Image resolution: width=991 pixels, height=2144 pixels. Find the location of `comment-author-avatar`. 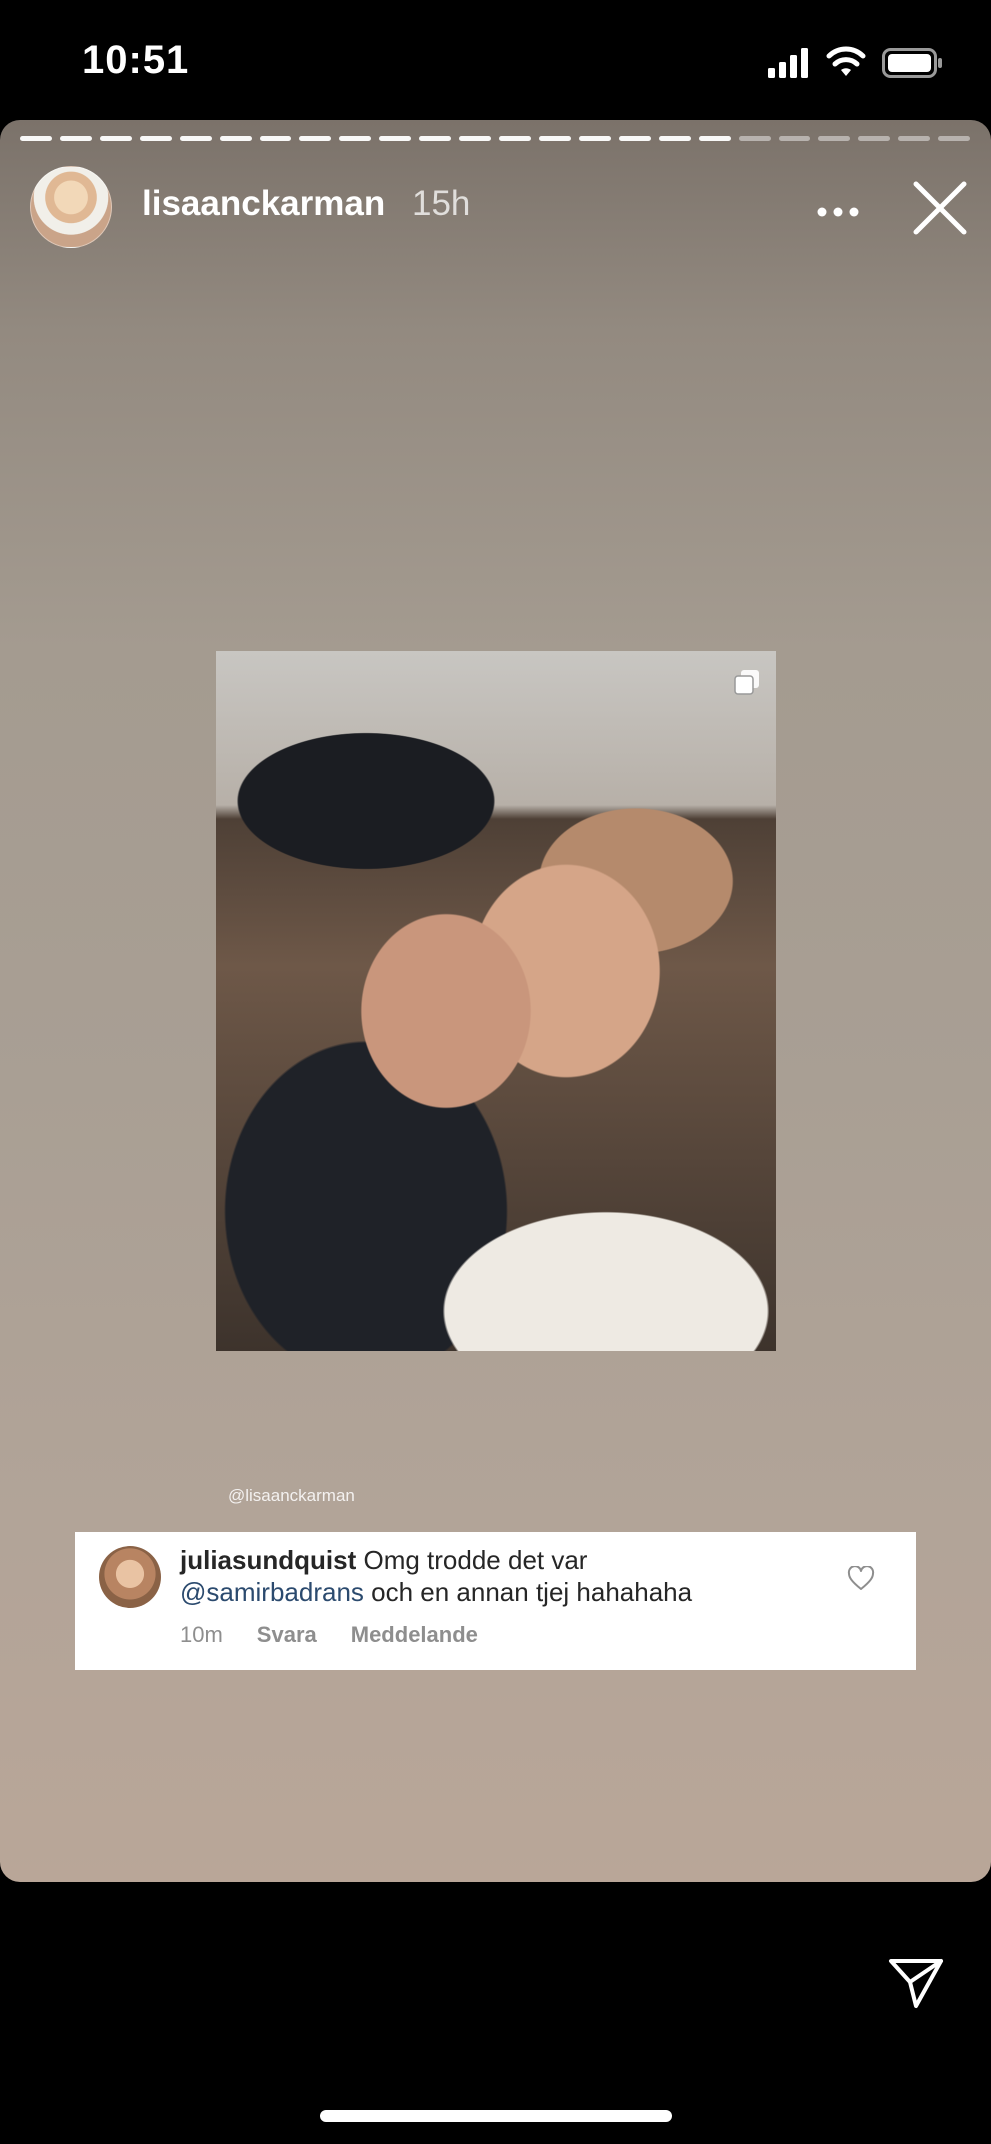

comment-author-avatar is located at coordinates (130, 1577).